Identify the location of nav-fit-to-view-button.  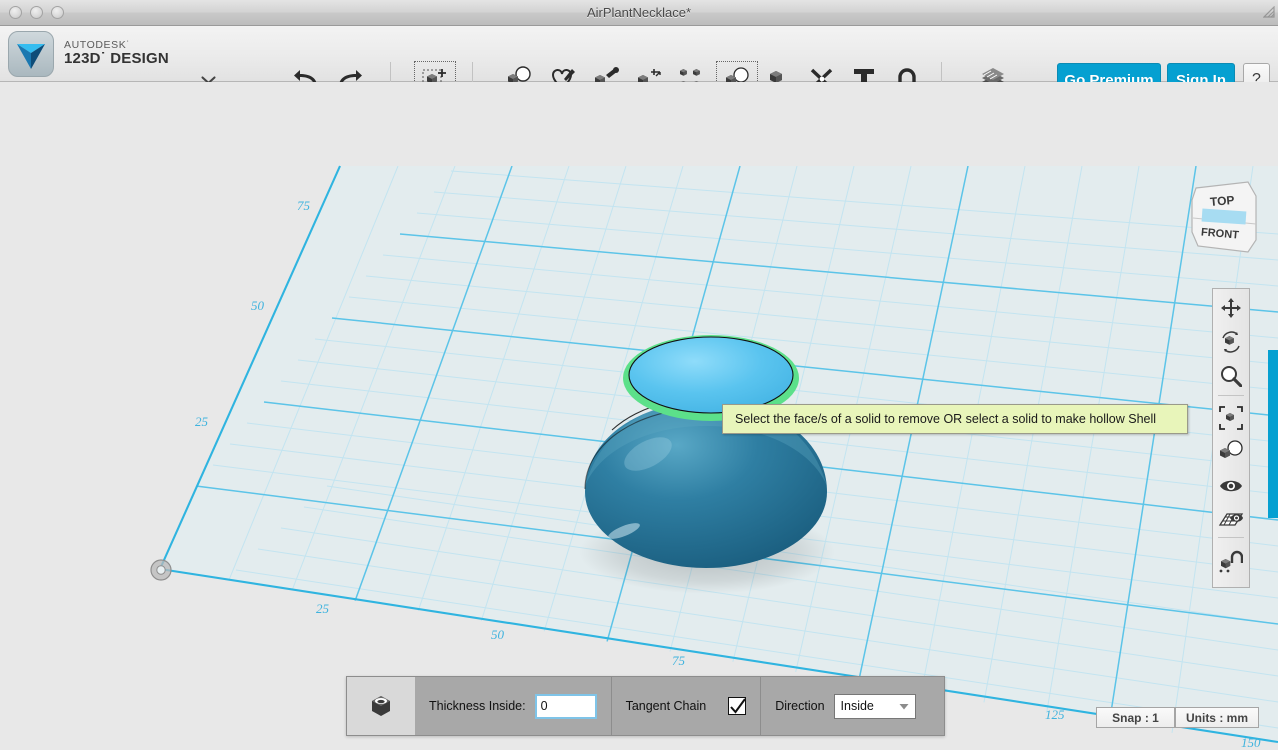
(1231, 420).